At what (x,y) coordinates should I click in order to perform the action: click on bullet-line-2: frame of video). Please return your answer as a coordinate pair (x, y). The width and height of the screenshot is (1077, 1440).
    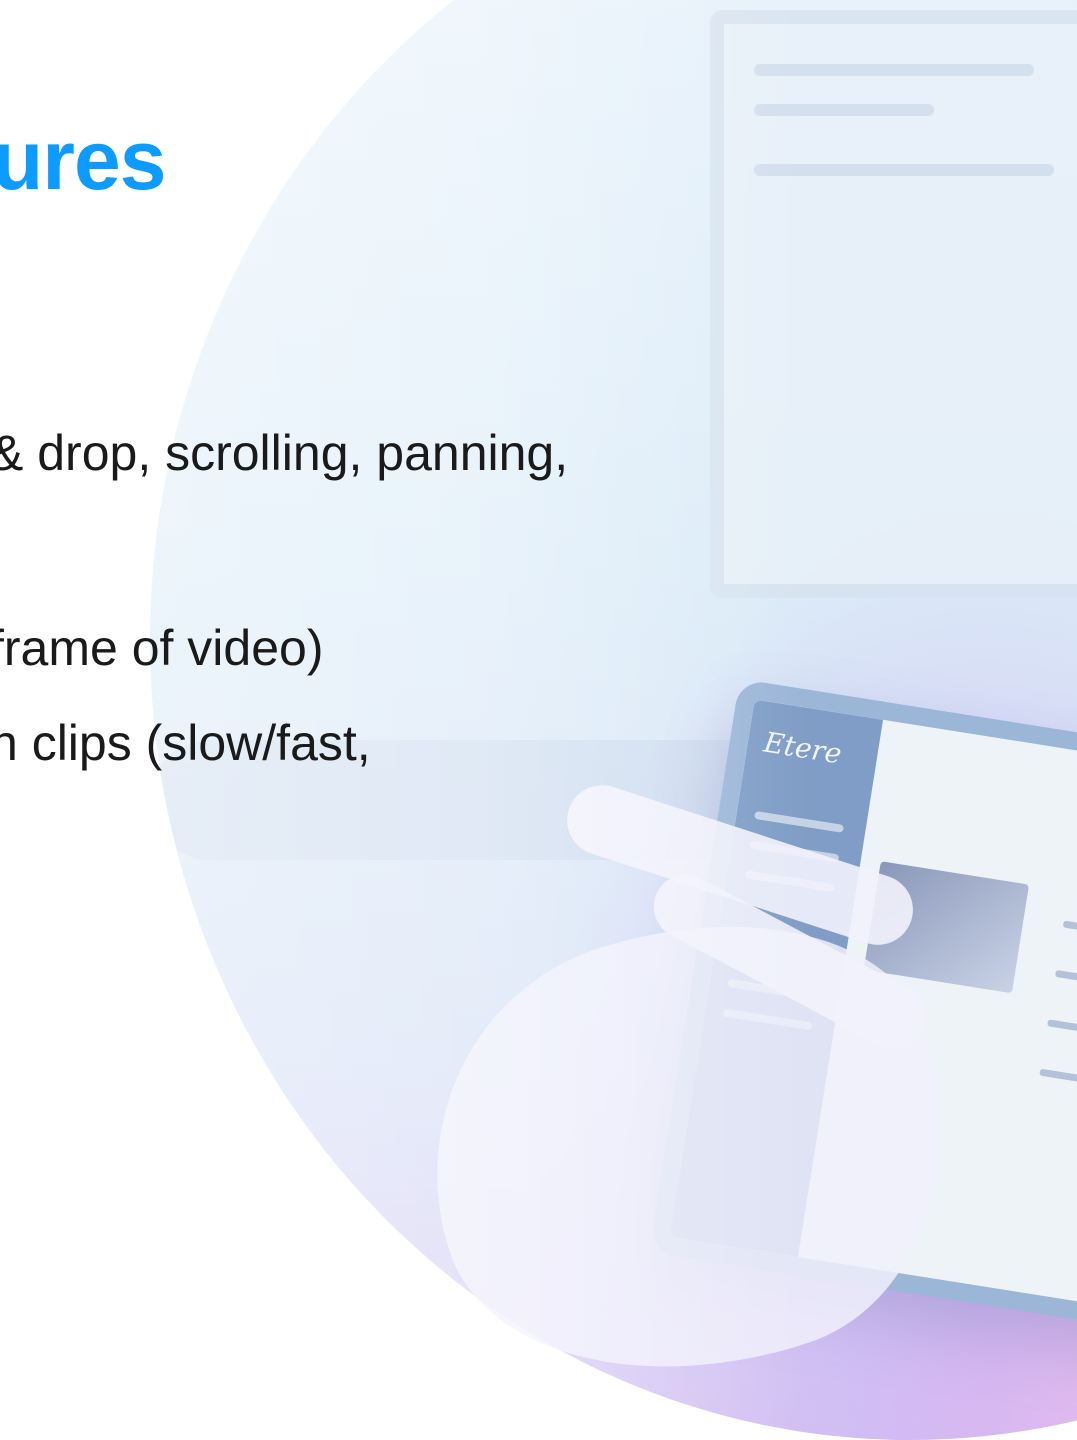
    Looking at the image, I should click on (162, 648).